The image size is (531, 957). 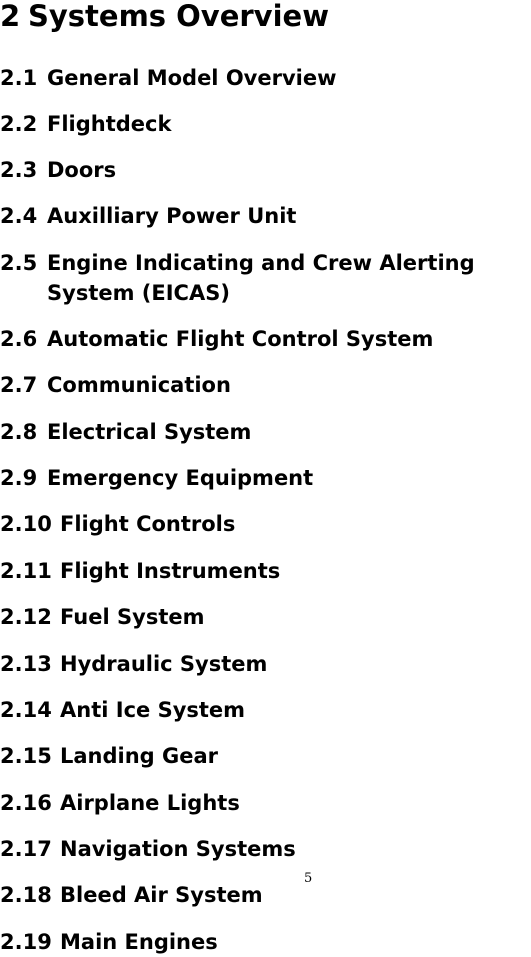 I want to click on section-number: 2.16, so click(x=26, y=803).